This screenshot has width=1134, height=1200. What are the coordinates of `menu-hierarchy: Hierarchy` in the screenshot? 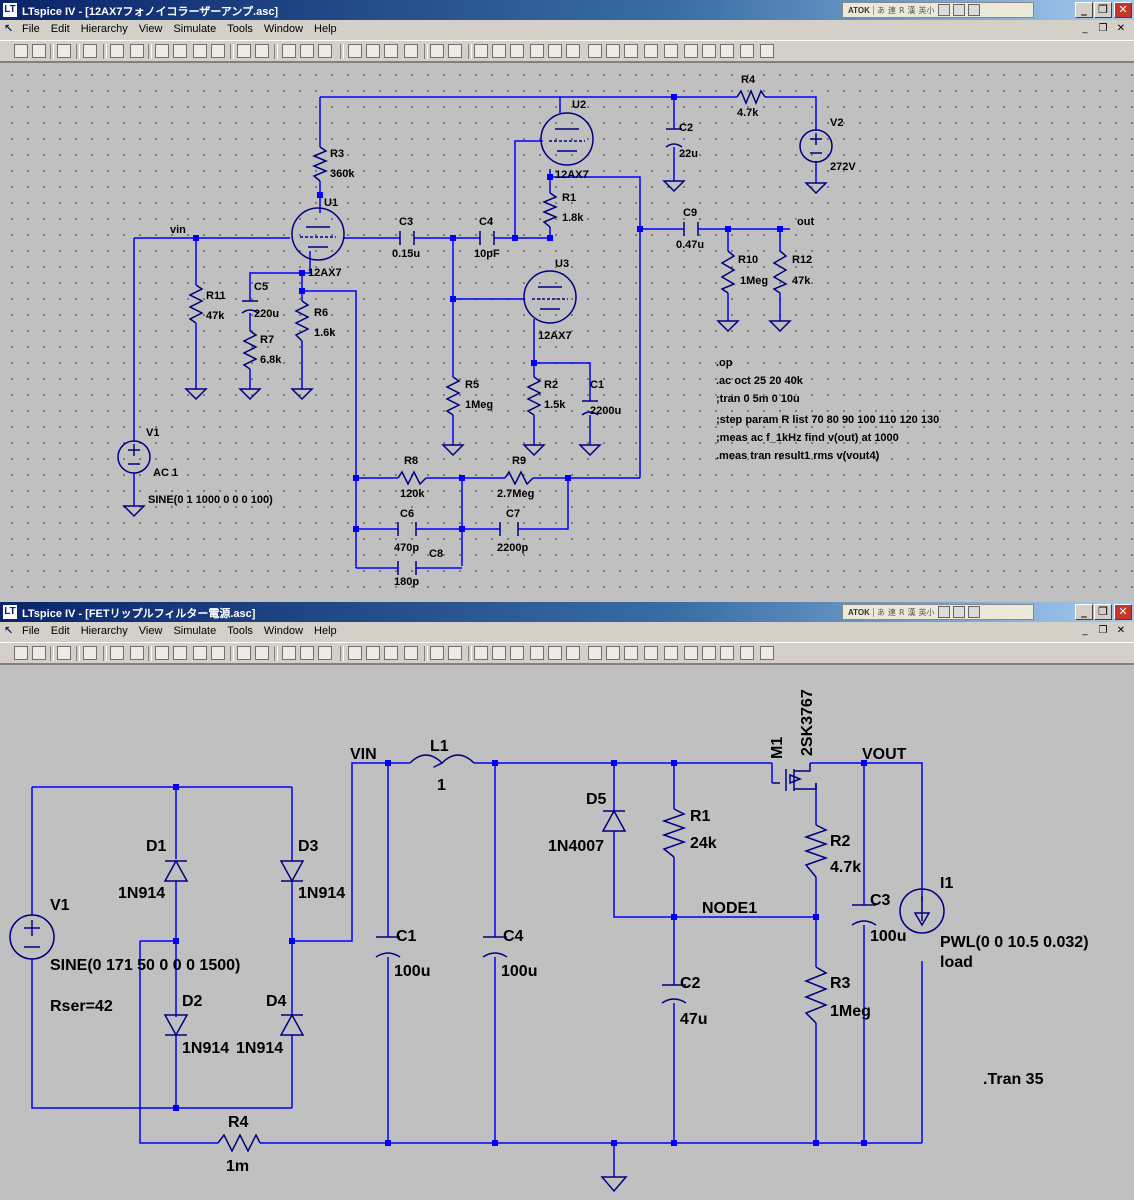 It's located at (104, 29).